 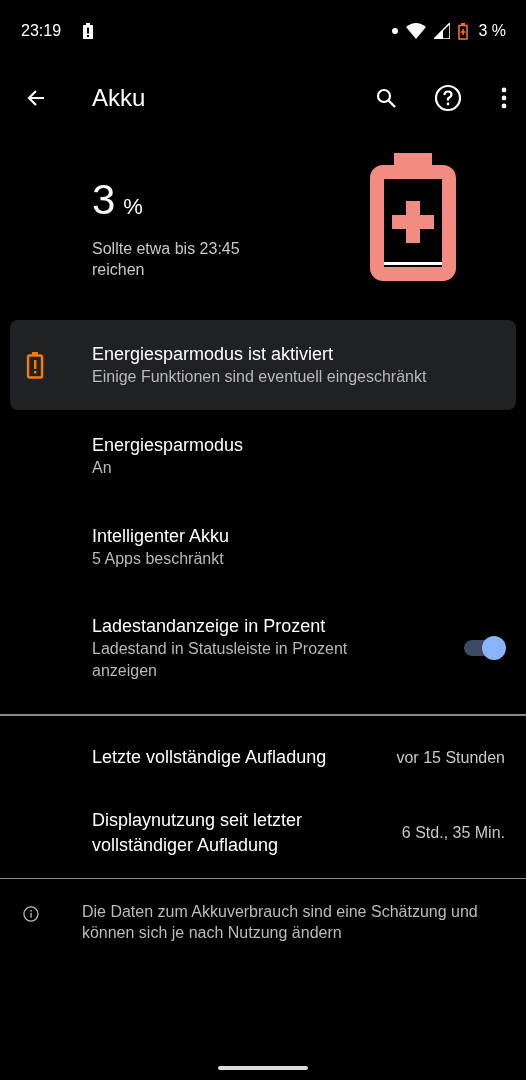 What do you see at coordinates (198, 832) in the screenshot?
I see `usage-label: Displaynutzung seit letzter vollständiger Aufladung` at bounding box center [198, 832].